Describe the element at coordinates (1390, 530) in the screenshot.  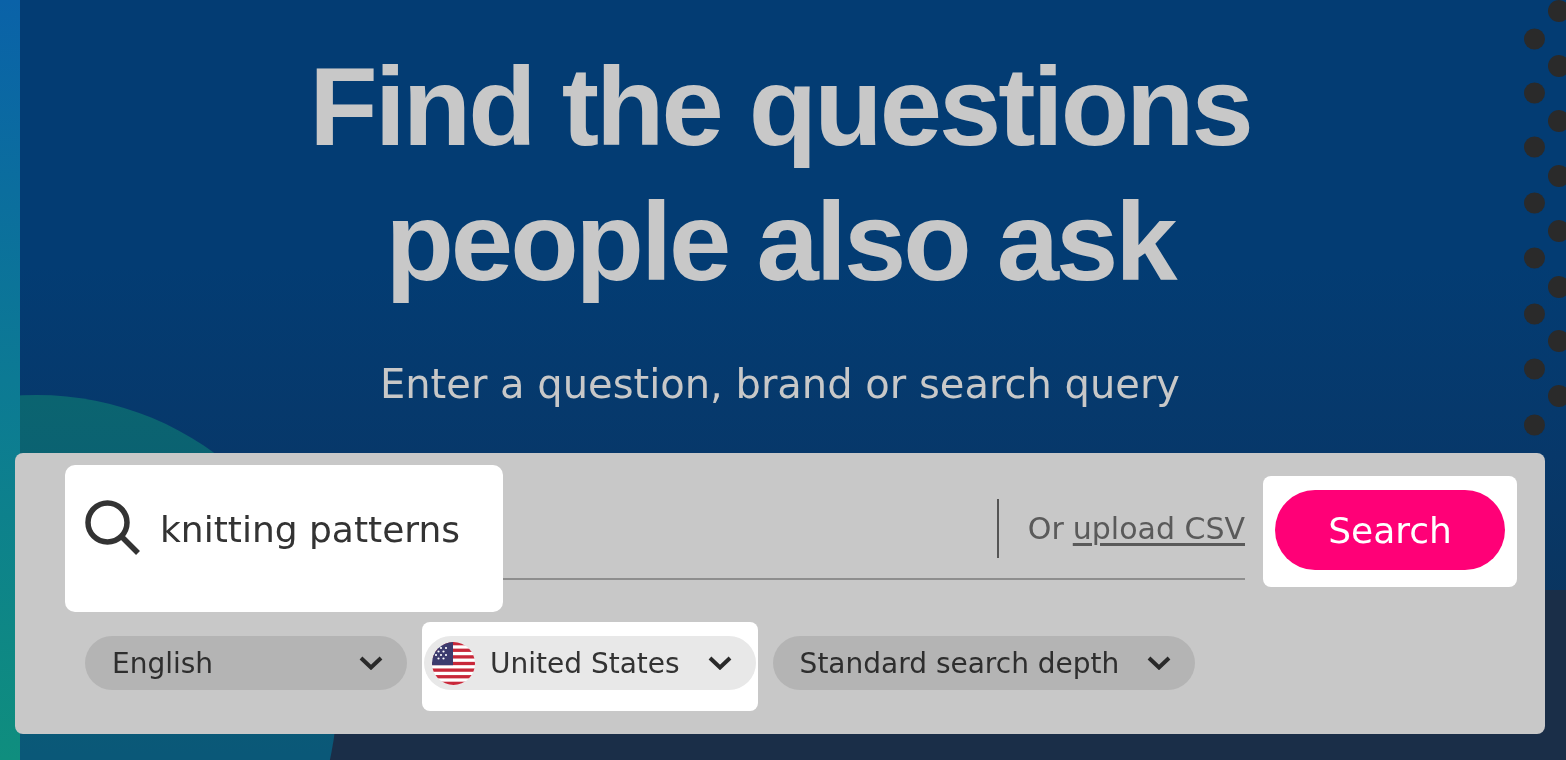
I see `search-button: Search` at that location.